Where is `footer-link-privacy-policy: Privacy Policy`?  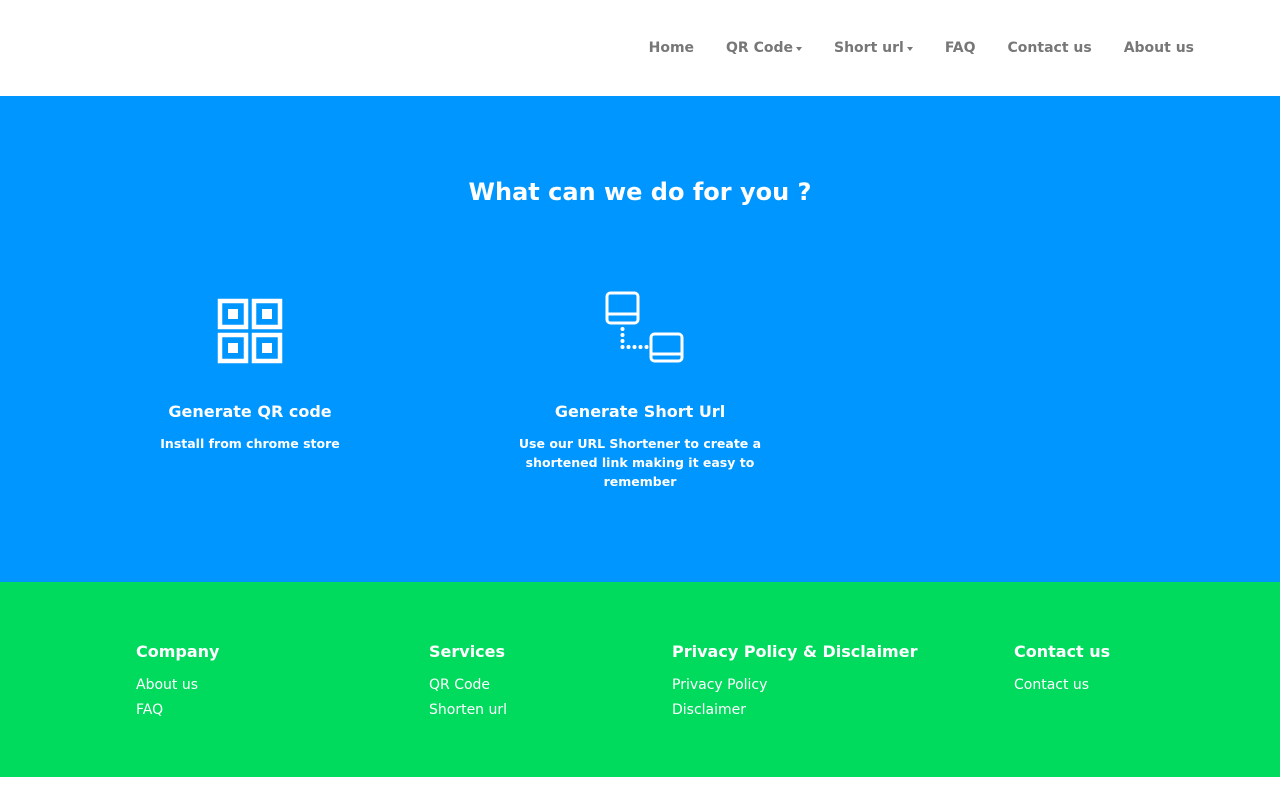
footer-link-privacy-policy: Privacy Policy is located at coordinates (794, 685).